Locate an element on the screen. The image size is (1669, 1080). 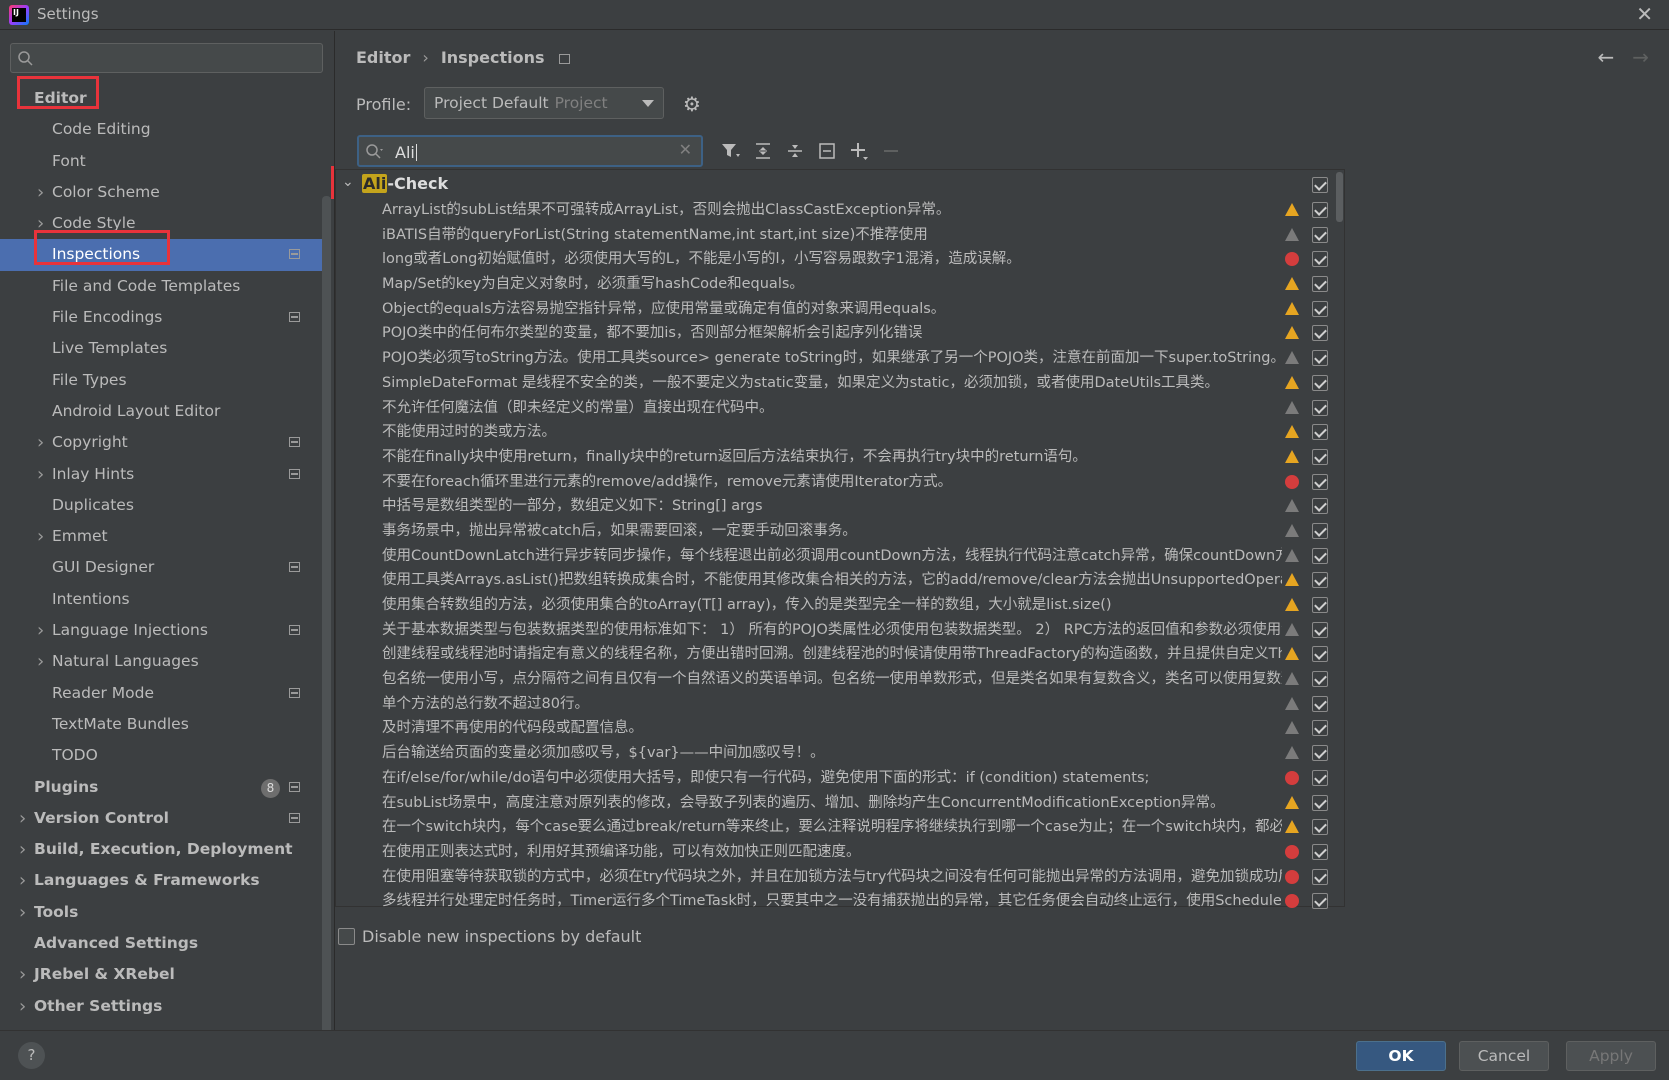
sidebar-item: Live Templates is located at coordinates (161, 348).